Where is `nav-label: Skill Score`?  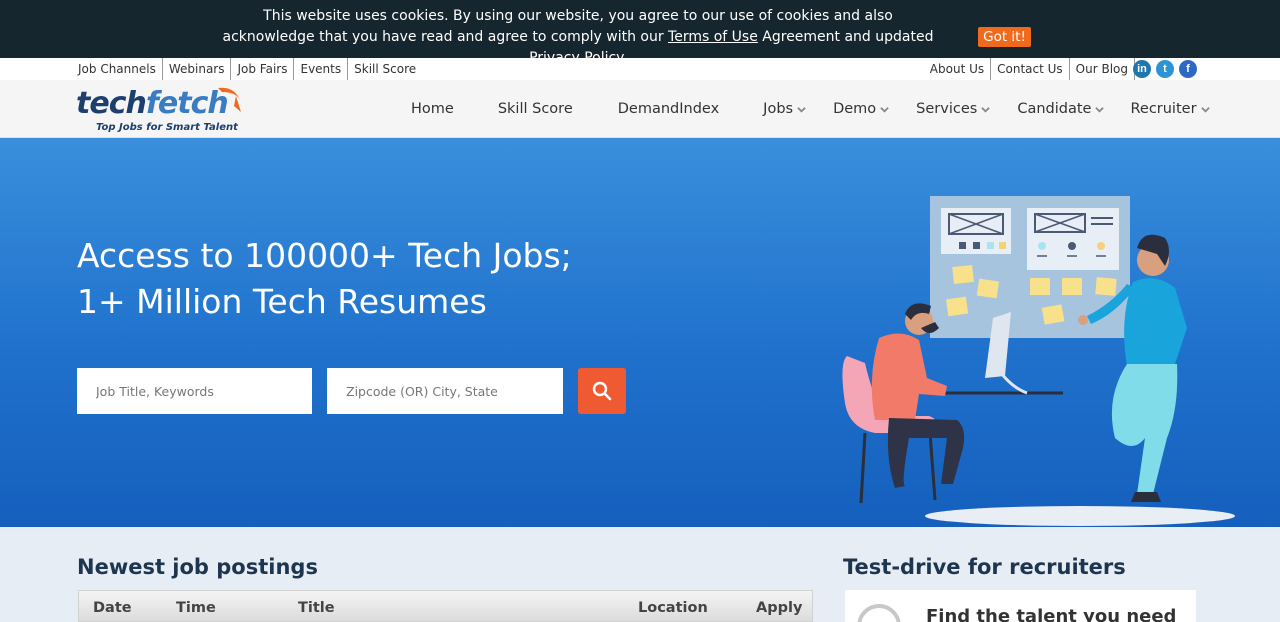
nav-label: Skill Score is located at coordinates (535, 109).